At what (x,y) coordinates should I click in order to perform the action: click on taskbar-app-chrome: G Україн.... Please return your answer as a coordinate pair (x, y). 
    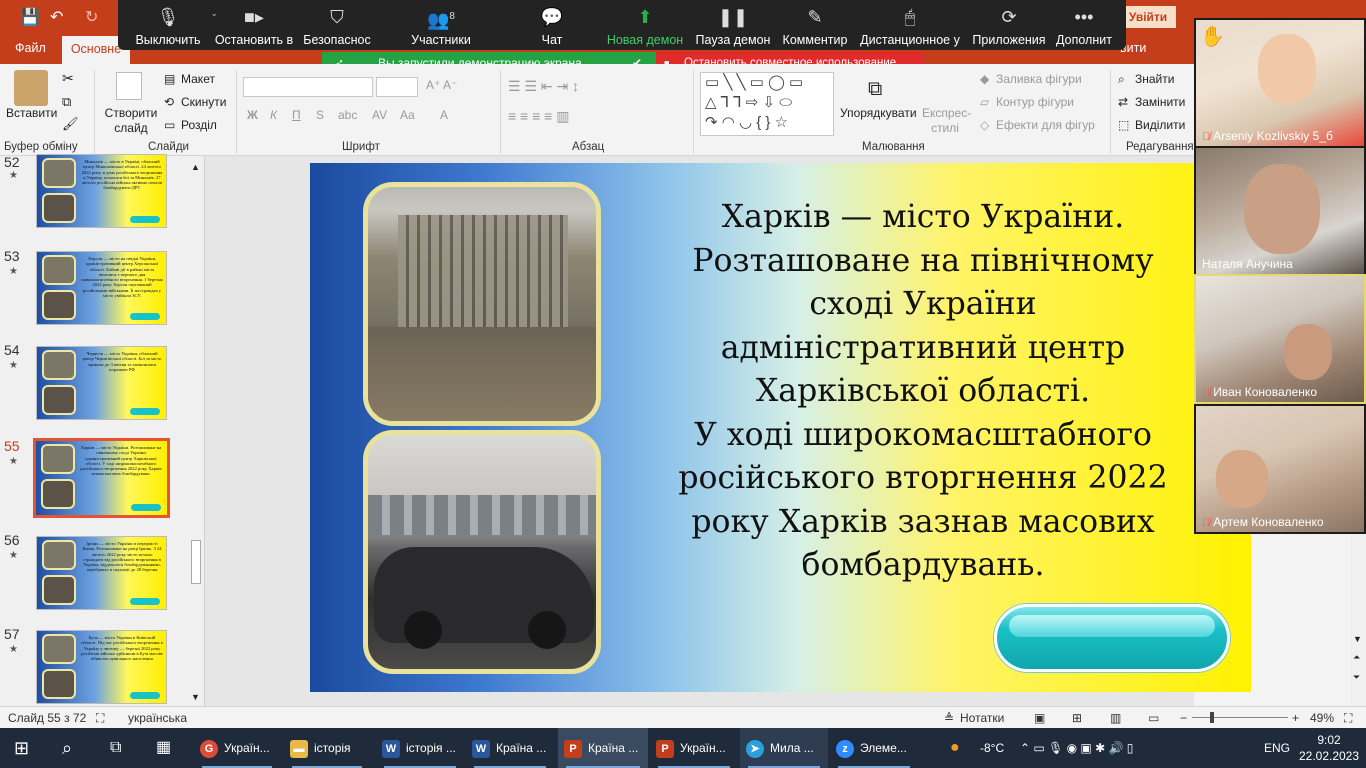
    Looking at the image, I should click on (237, 748).